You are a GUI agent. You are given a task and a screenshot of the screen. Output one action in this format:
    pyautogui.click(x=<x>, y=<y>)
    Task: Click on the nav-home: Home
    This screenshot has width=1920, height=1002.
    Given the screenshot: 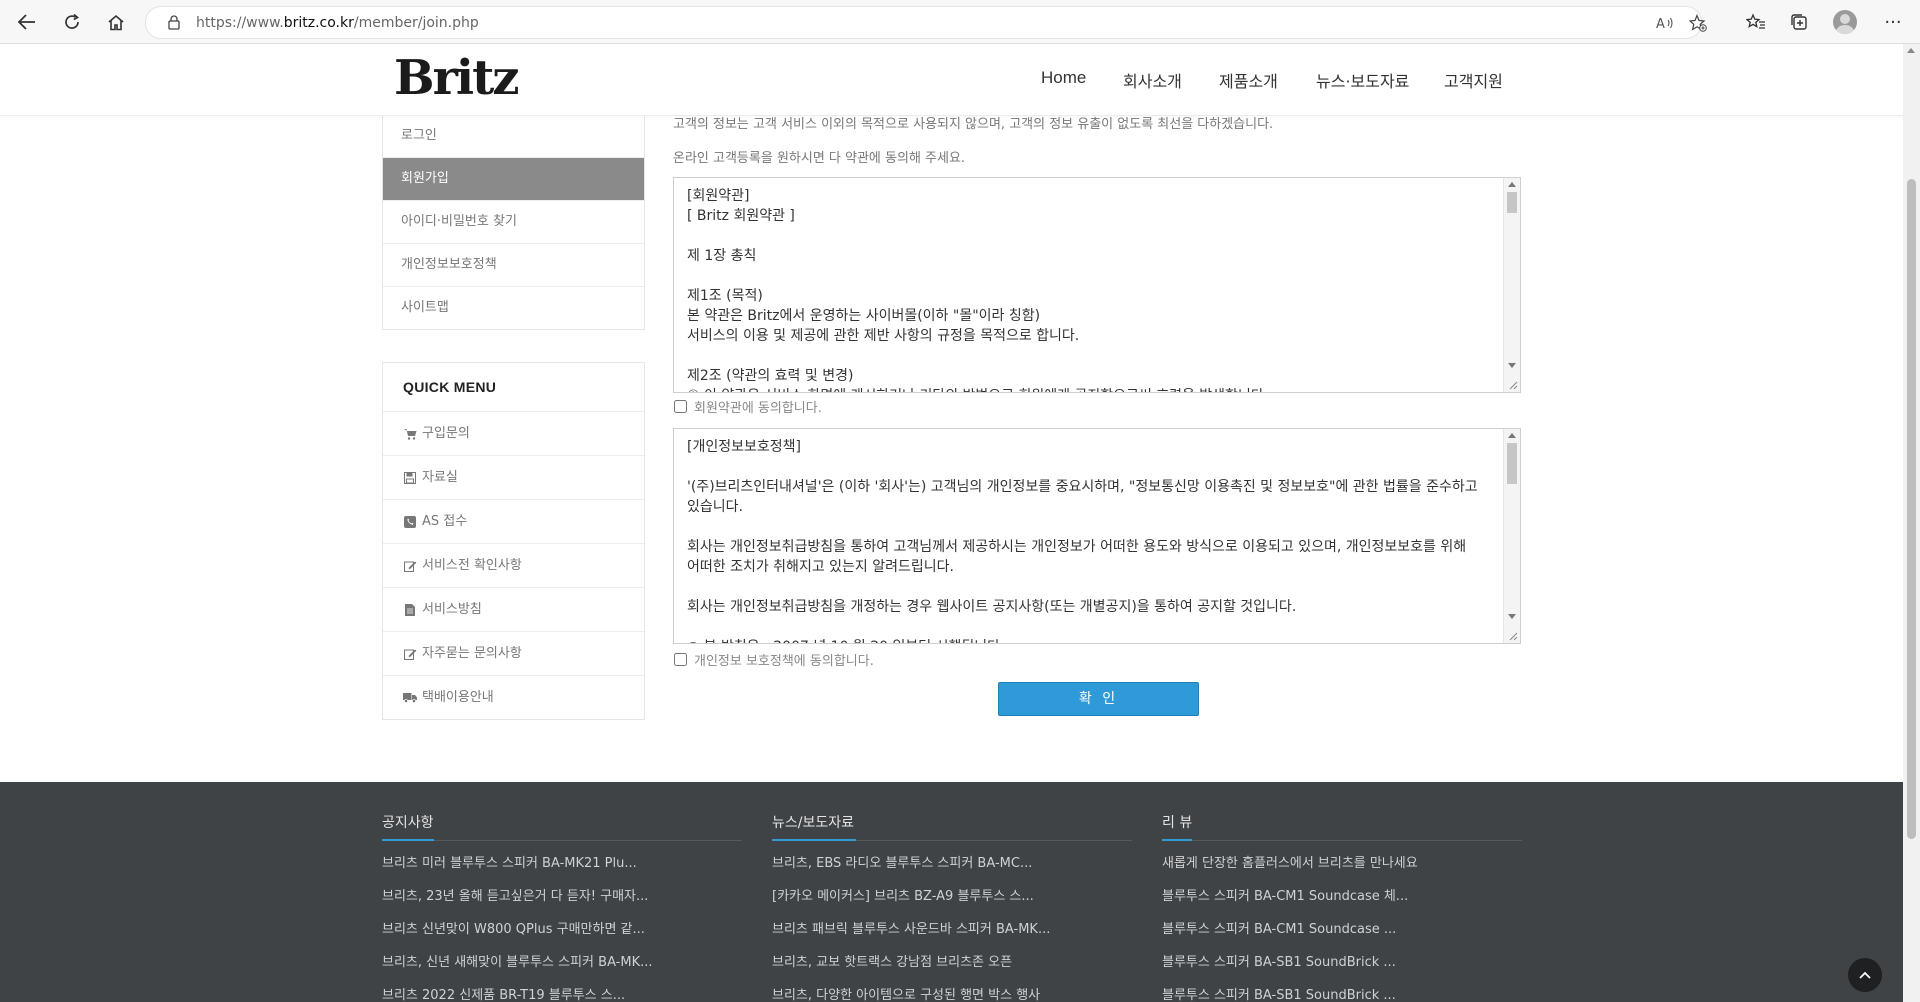 What is the action you would take?
    pyautogui.click(x=1063, y=78)
    